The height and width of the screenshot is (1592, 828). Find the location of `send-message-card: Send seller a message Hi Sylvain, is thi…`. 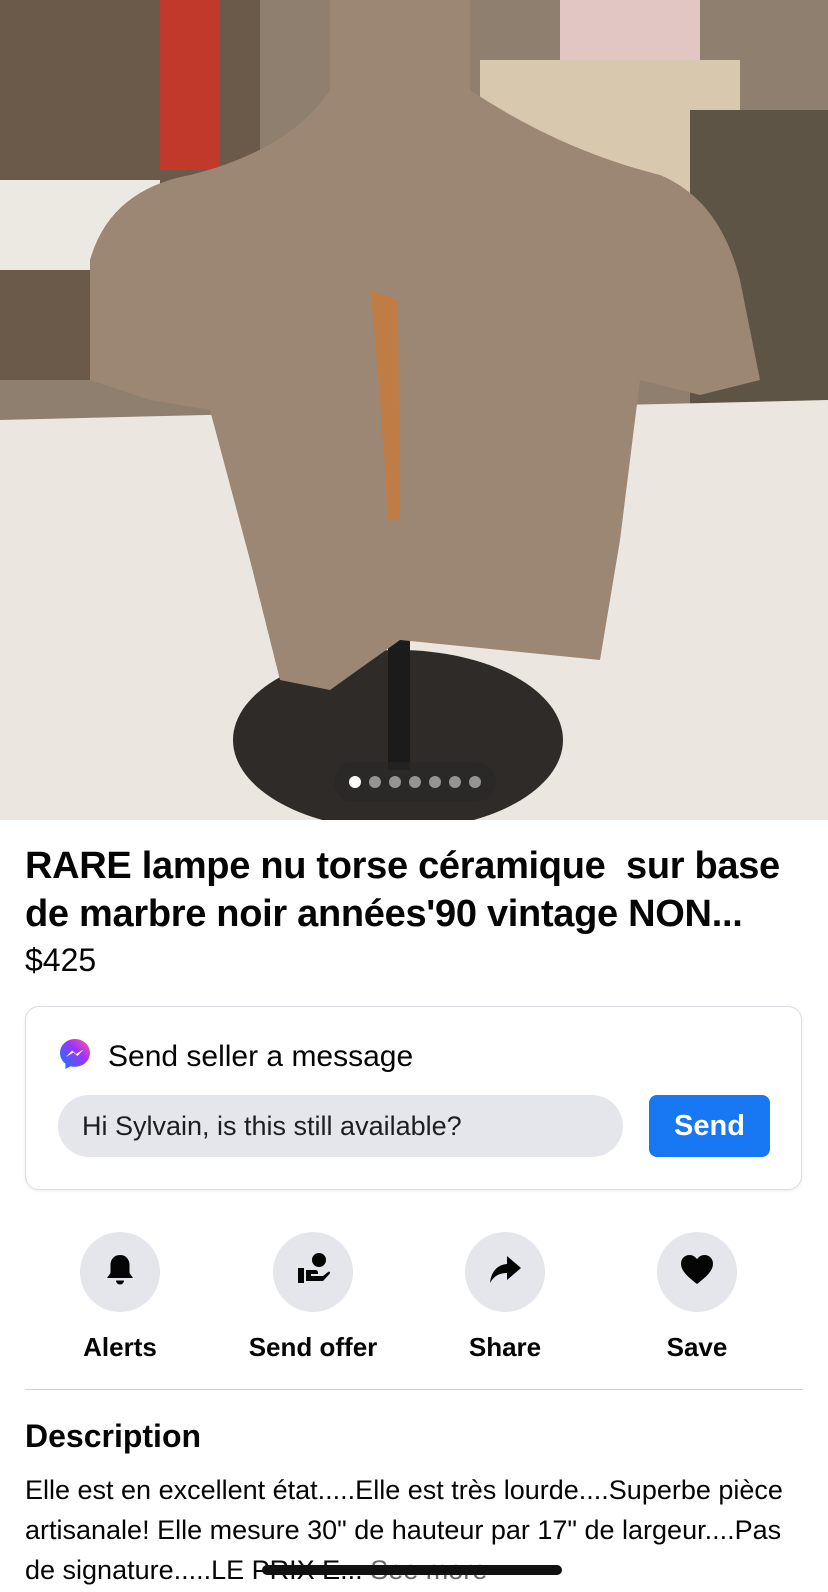

send-message-card: Send seller a message Hi Sylvain, is thi… is located at coordinates (413, 1098).